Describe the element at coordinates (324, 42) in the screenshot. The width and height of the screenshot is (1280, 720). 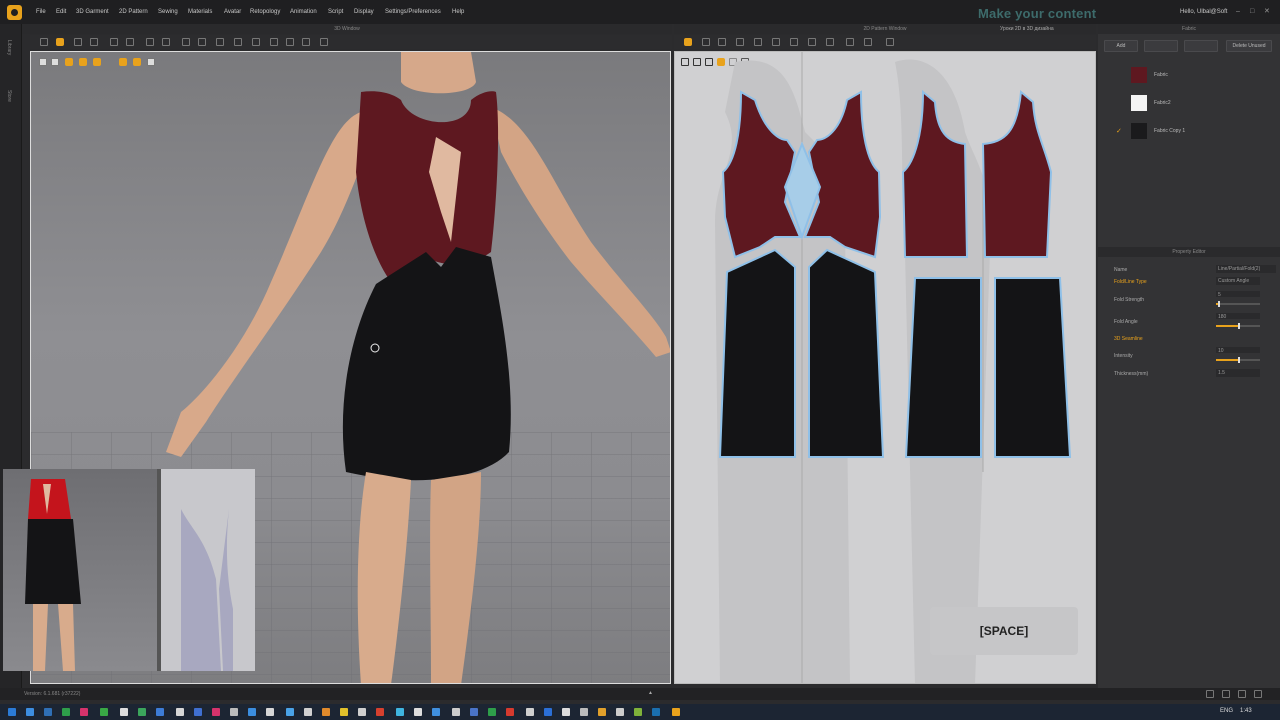
I see `camera-tool-icon` at that location.